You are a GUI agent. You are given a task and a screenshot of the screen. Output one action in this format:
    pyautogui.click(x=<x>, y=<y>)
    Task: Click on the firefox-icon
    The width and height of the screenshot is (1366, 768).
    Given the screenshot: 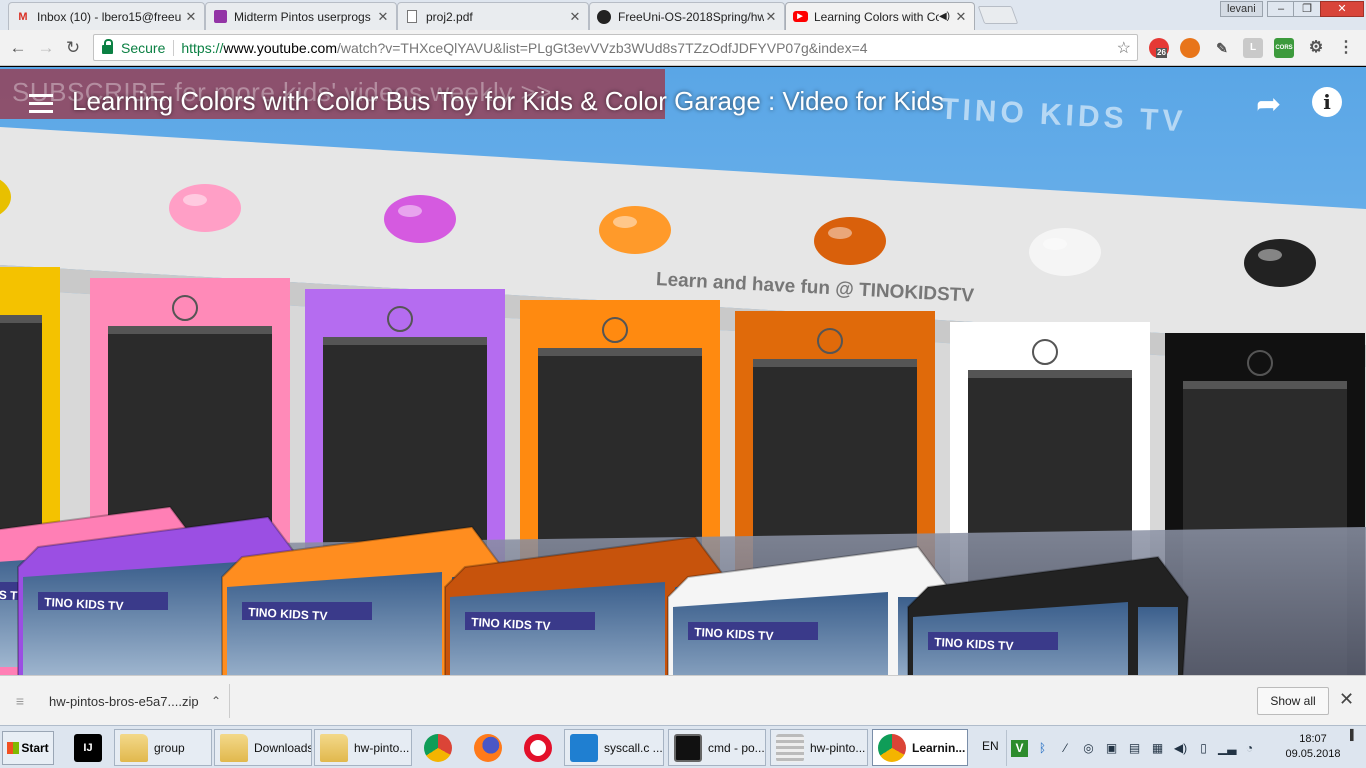 What is the action you would take?
    pyautogui.click(x=488, y=747)
    